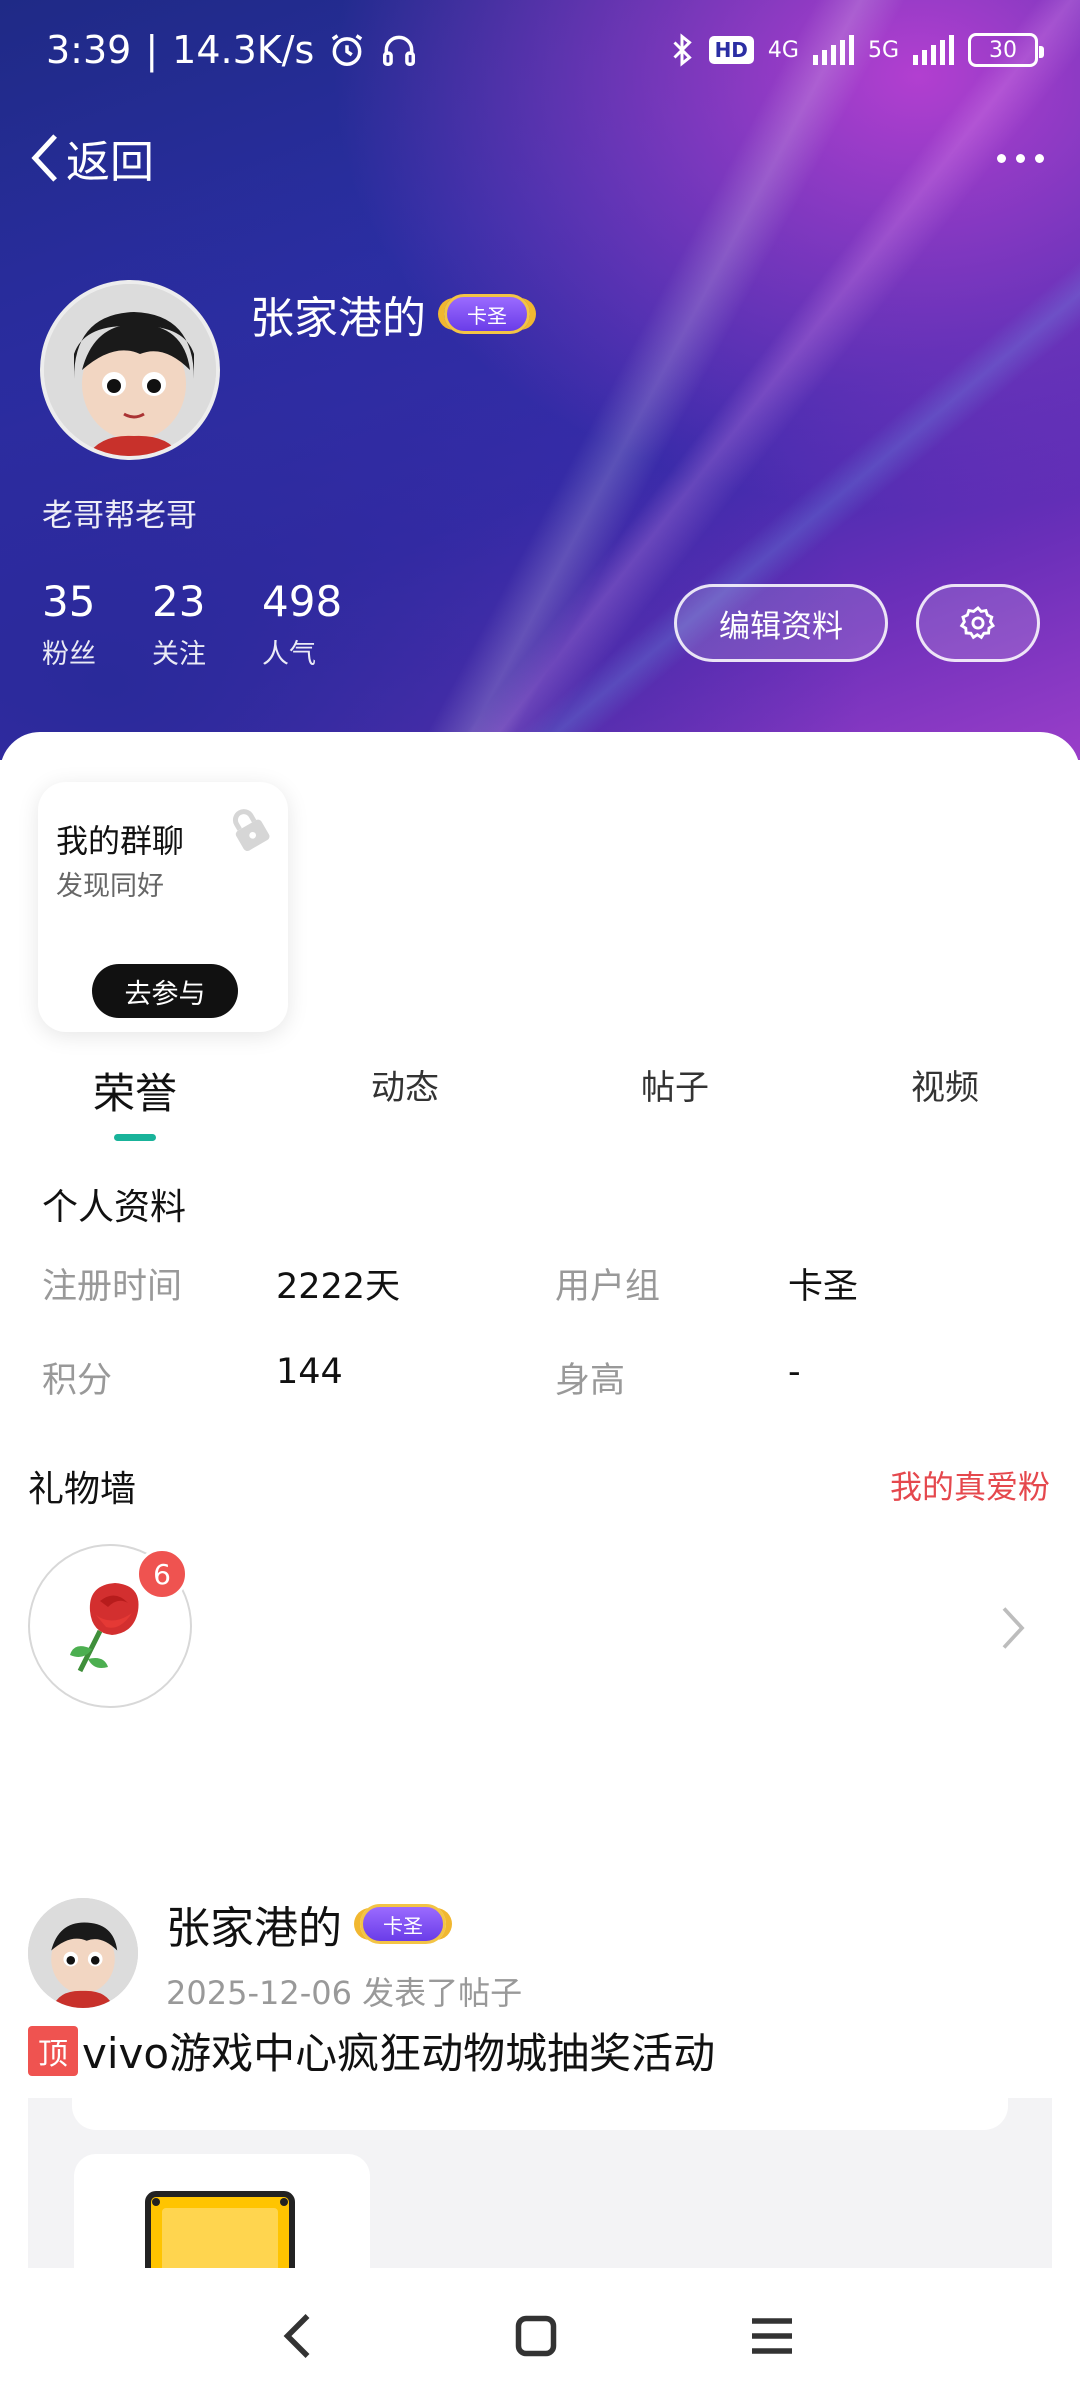 The height and width of the screenshot is (2400, 1080). I want to click on more-options-button, so click(1020, 158).